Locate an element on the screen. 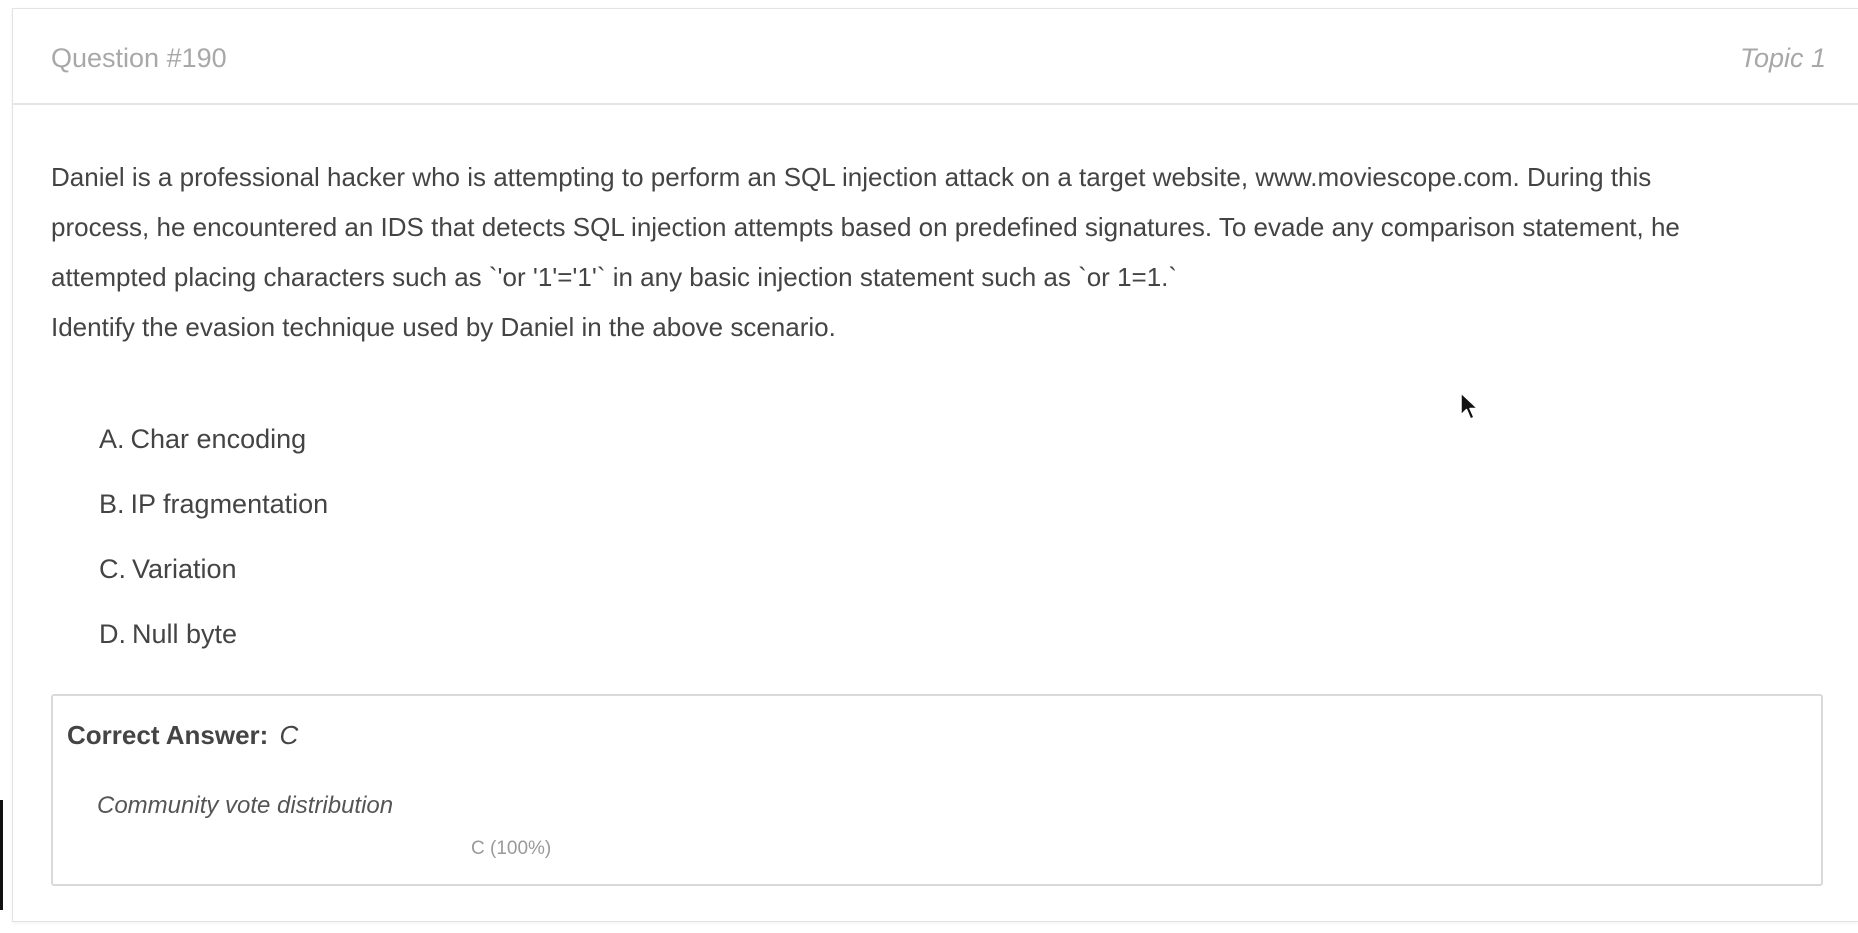 The height and width of the screenshot is (933, 1858). correct-answer-label: Correct Answer: is located at coordinates (168, 735).